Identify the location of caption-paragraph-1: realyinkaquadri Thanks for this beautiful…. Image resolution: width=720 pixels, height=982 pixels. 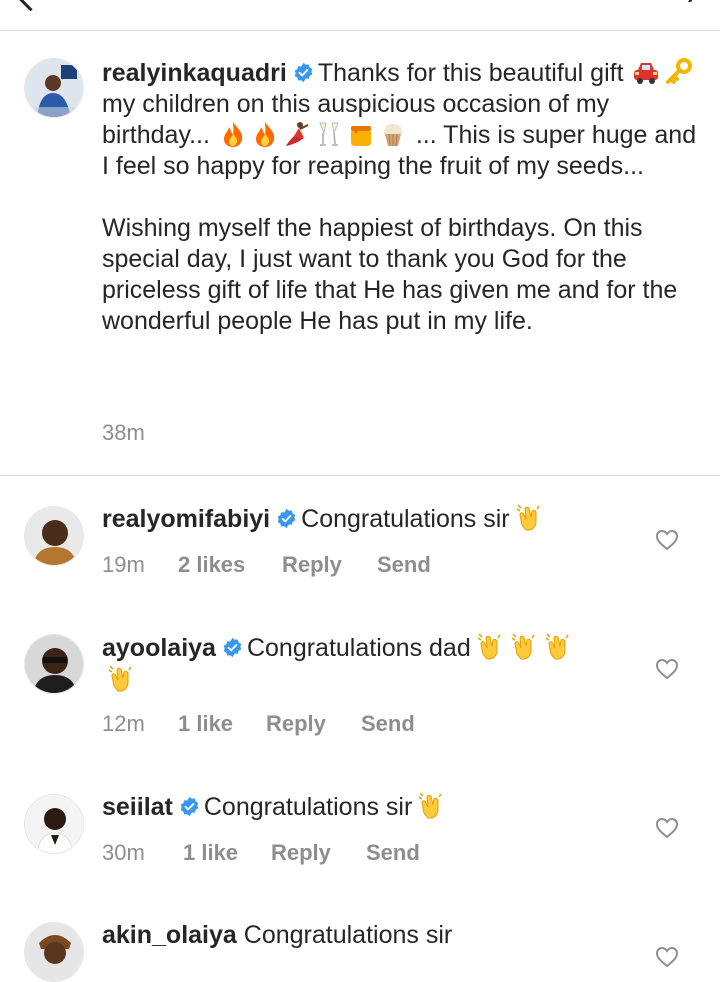
(402, 120).